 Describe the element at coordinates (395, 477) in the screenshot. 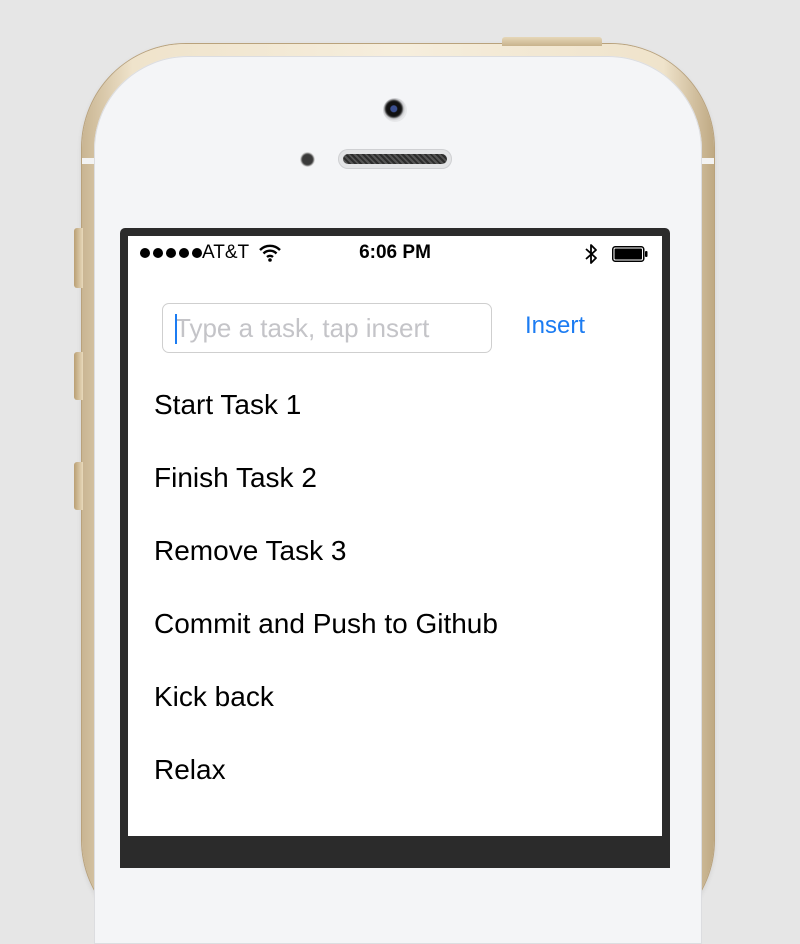

I see `task-item: Finish Task 2` at that location.